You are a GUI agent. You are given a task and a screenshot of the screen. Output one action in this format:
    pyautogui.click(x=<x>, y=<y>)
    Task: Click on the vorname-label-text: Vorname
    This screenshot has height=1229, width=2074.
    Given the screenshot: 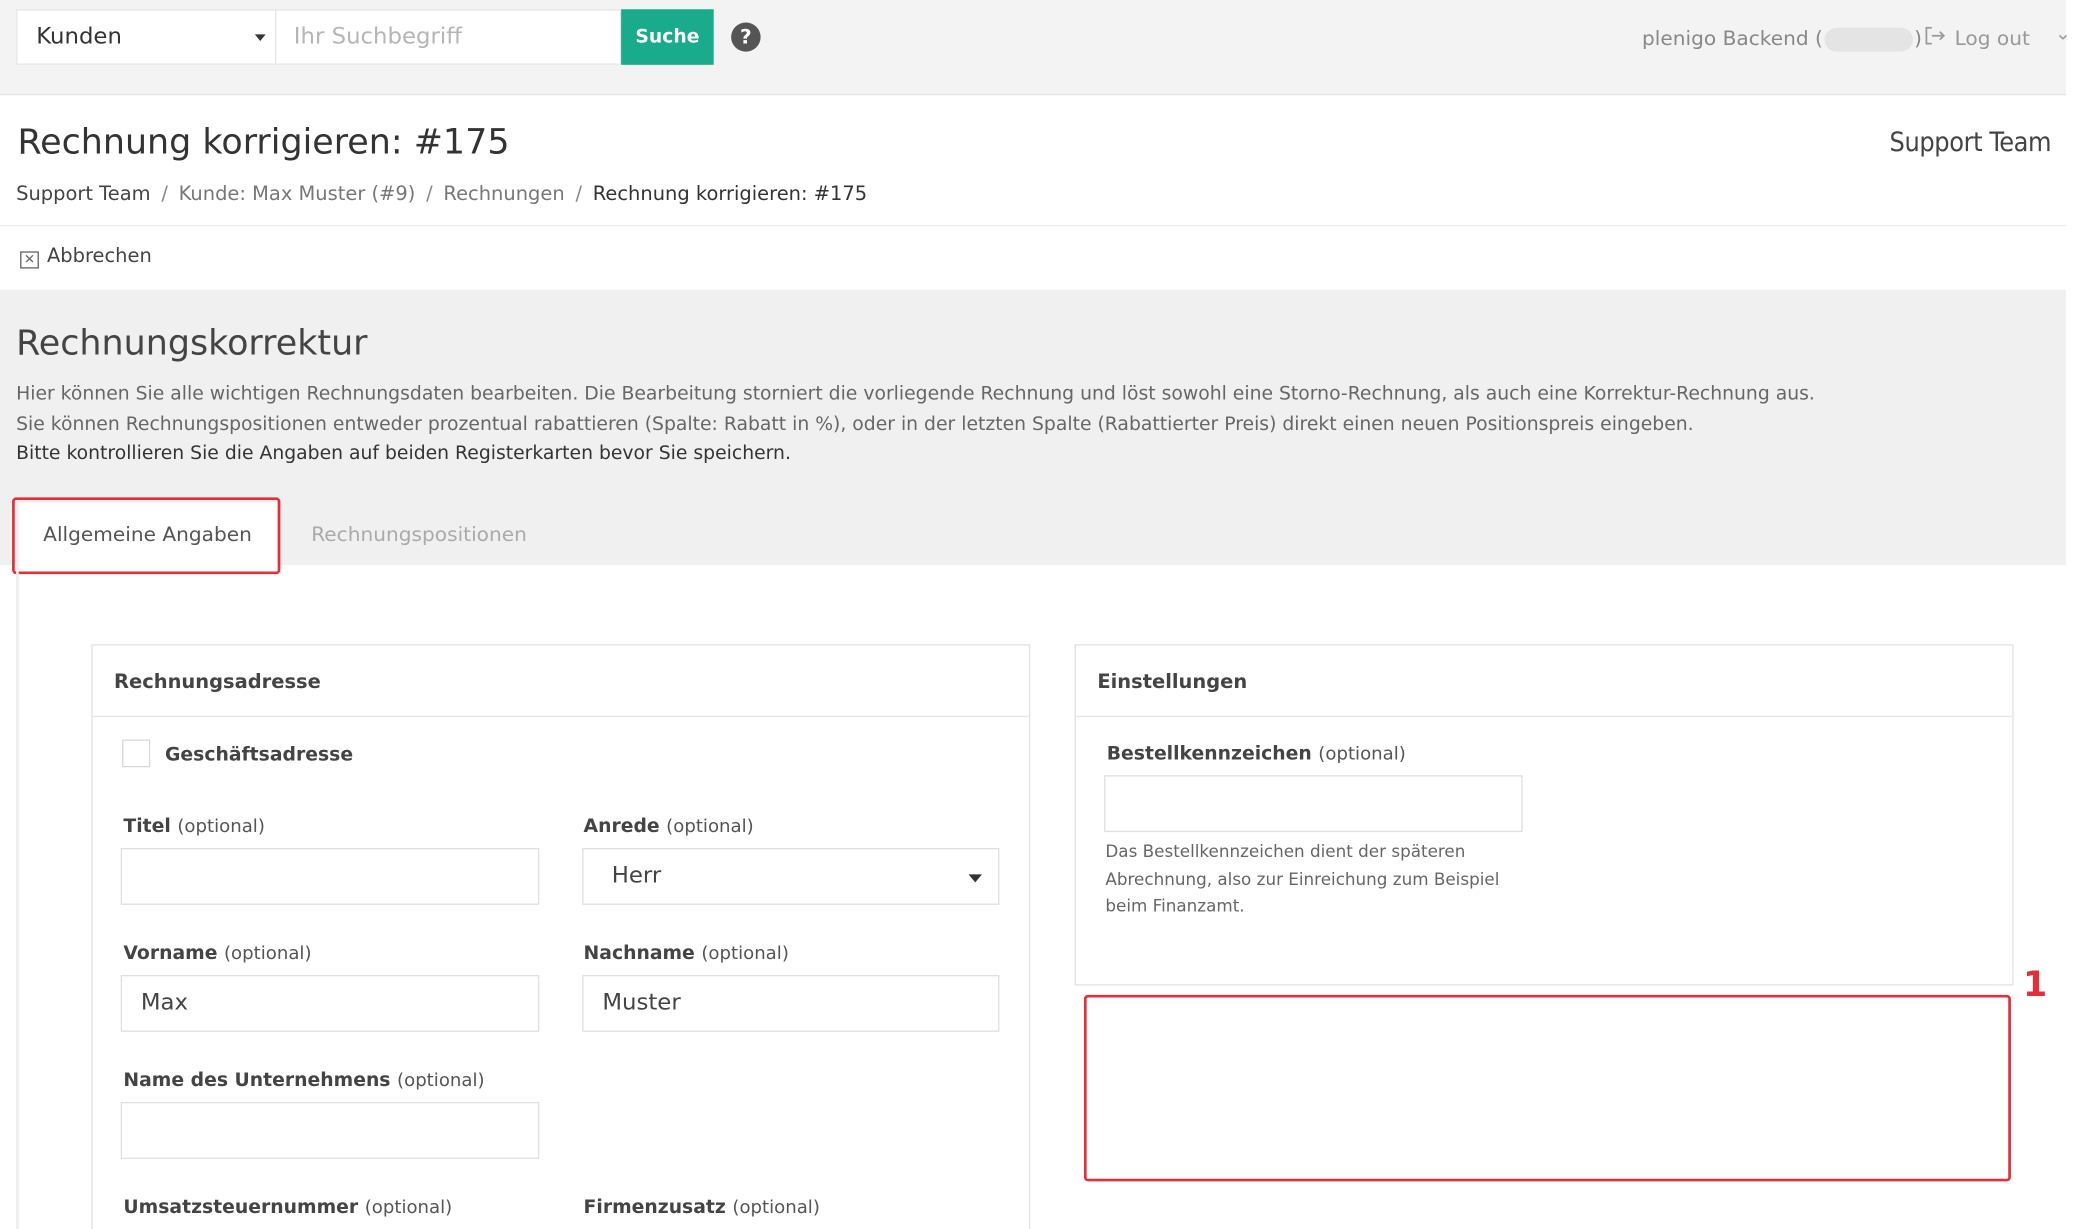 What is the action you would take?
    pyautogui.click(x=170, y=954)
    